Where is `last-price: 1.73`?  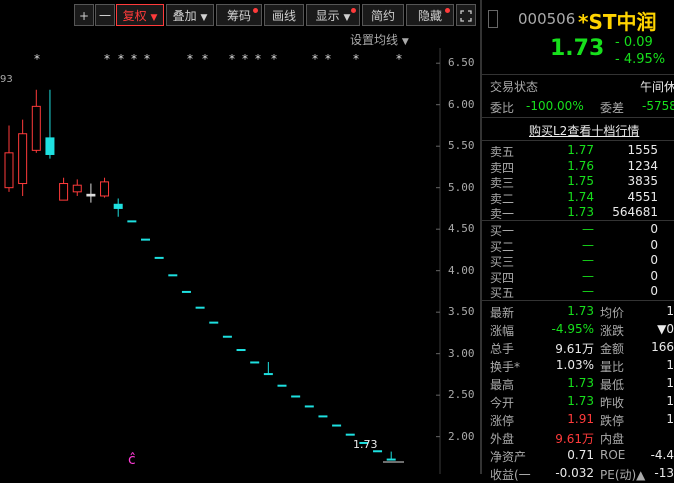
last-price: 1.73 is located at coordinates (577, 48).